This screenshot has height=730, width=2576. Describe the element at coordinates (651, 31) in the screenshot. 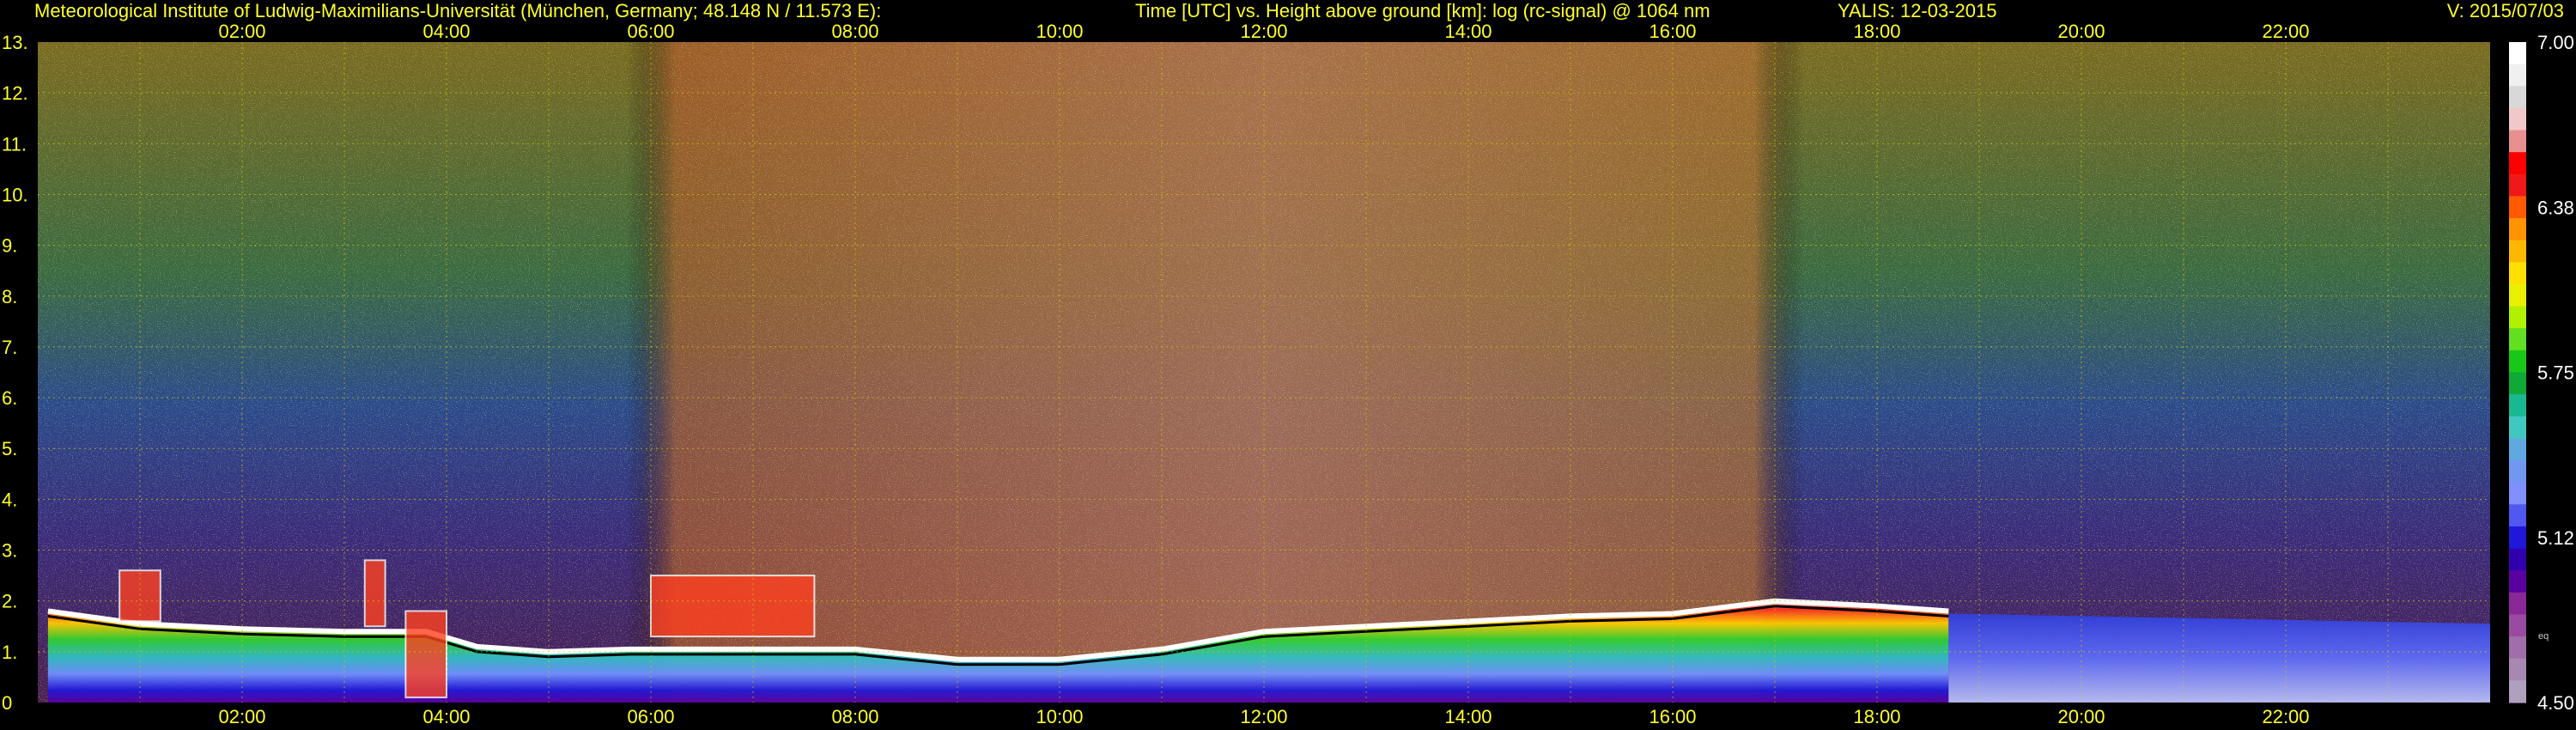

I see `x-tick-label-top: 06:00` at that location.